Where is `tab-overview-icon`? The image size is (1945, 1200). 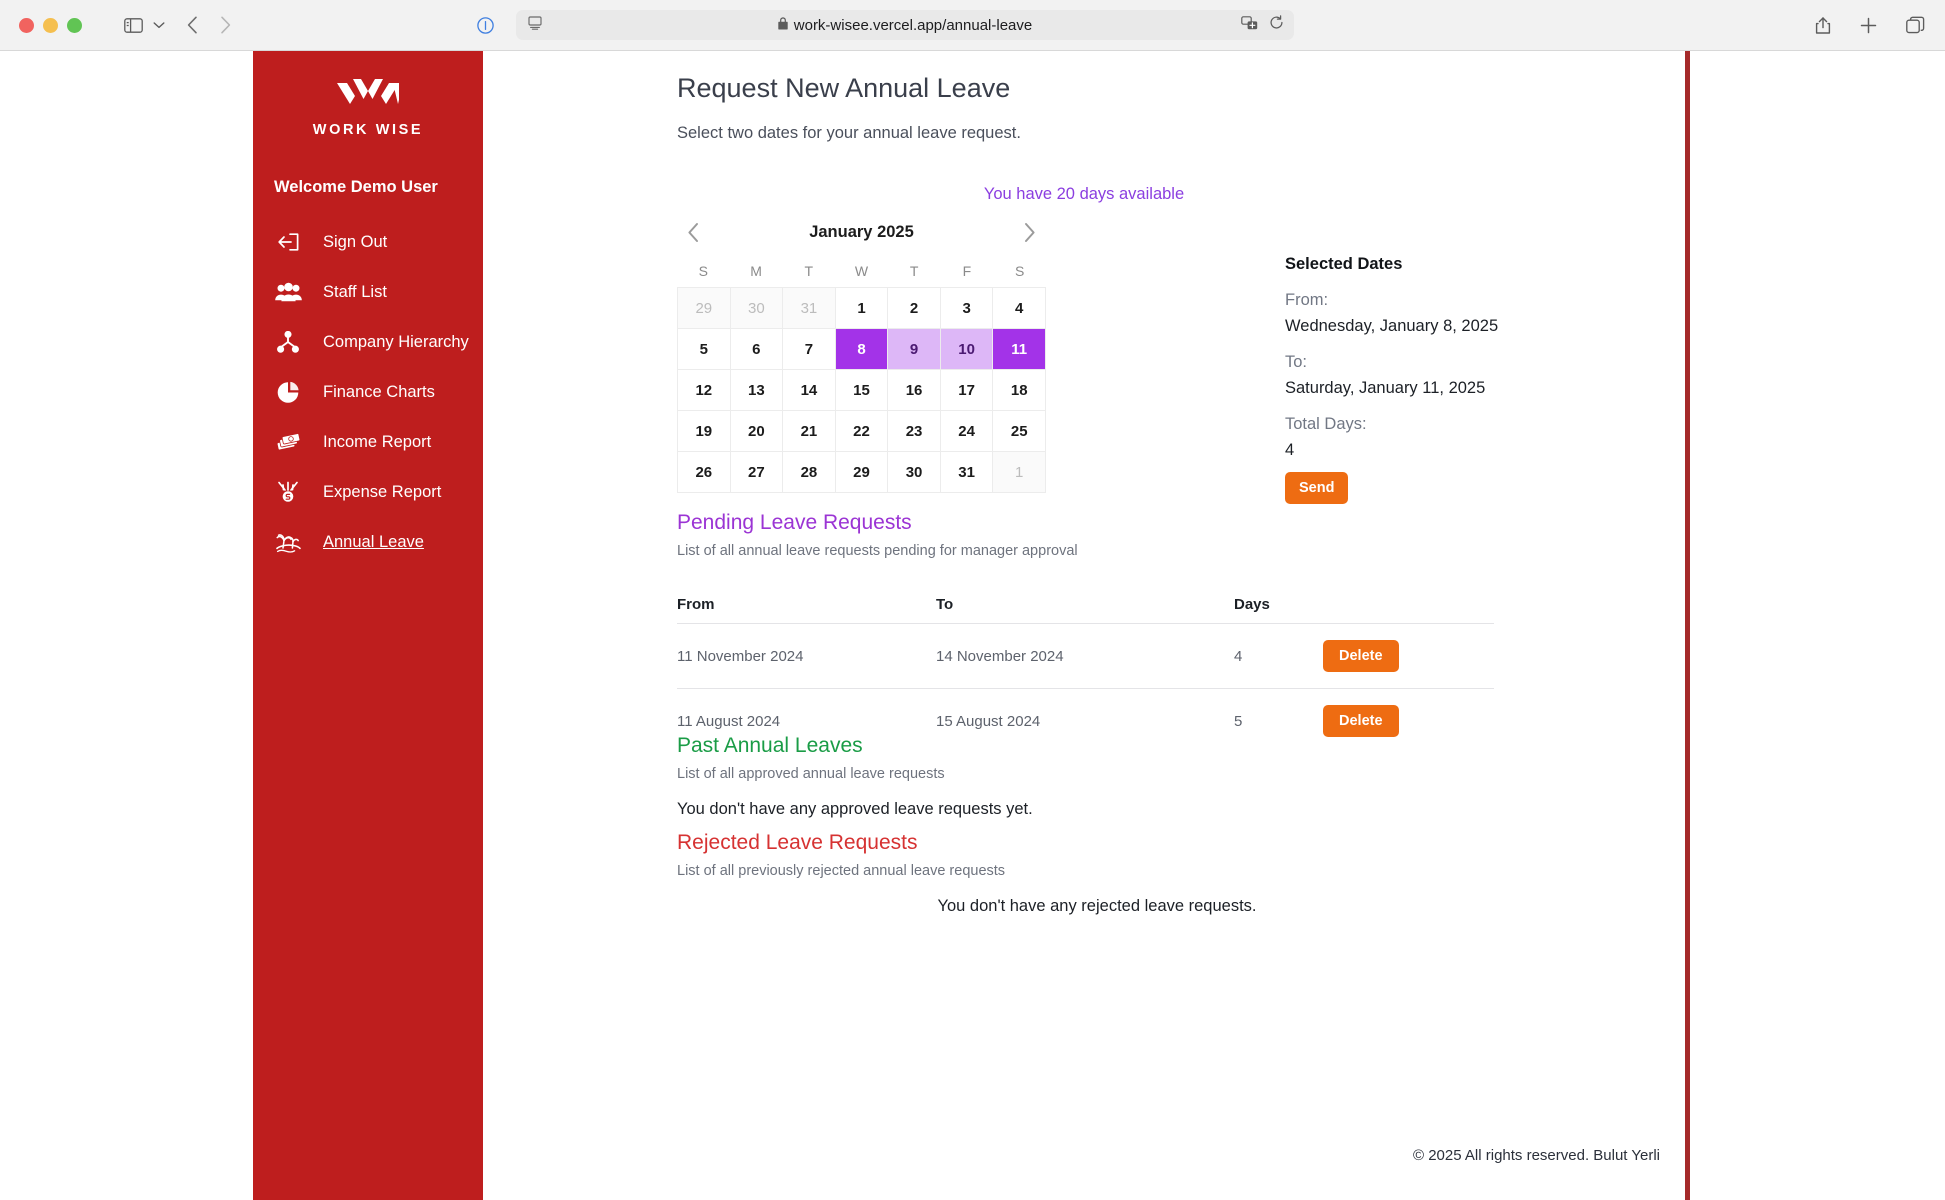
tab-overview-icon is located at coordinates (1915, 25).